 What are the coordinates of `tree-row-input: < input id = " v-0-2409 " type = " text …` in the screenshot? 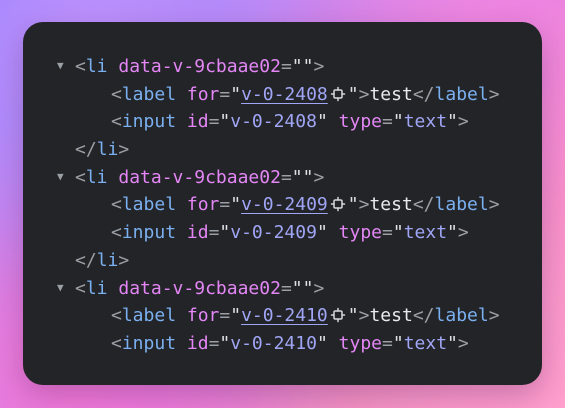 It's located at (289, 233).